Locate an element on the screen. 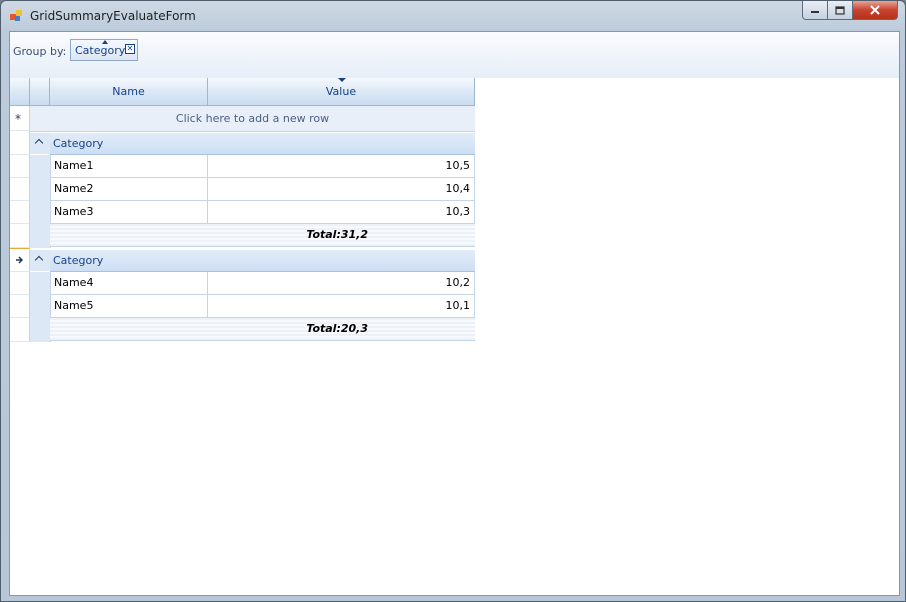  cell-name: Name1 is located at coordinates (129, 166).